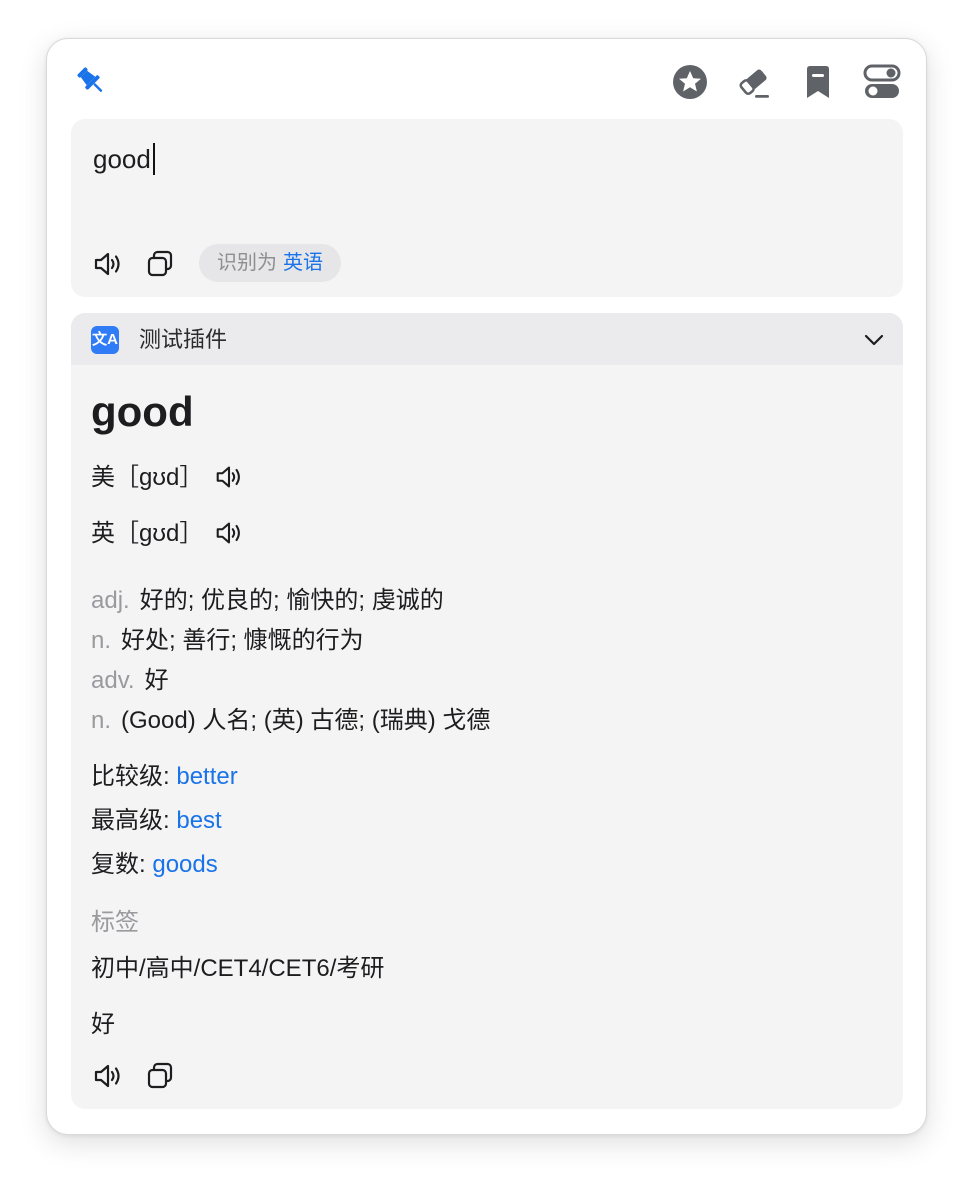 The height and width of the screenshot is (1188, 972). I want to click on star-icon, so click(690, 82).